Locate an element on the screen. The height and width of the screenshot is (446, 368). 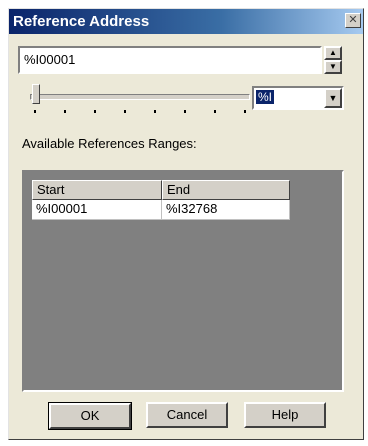
ok-button-label: OK is located at coordinates (90, 416).